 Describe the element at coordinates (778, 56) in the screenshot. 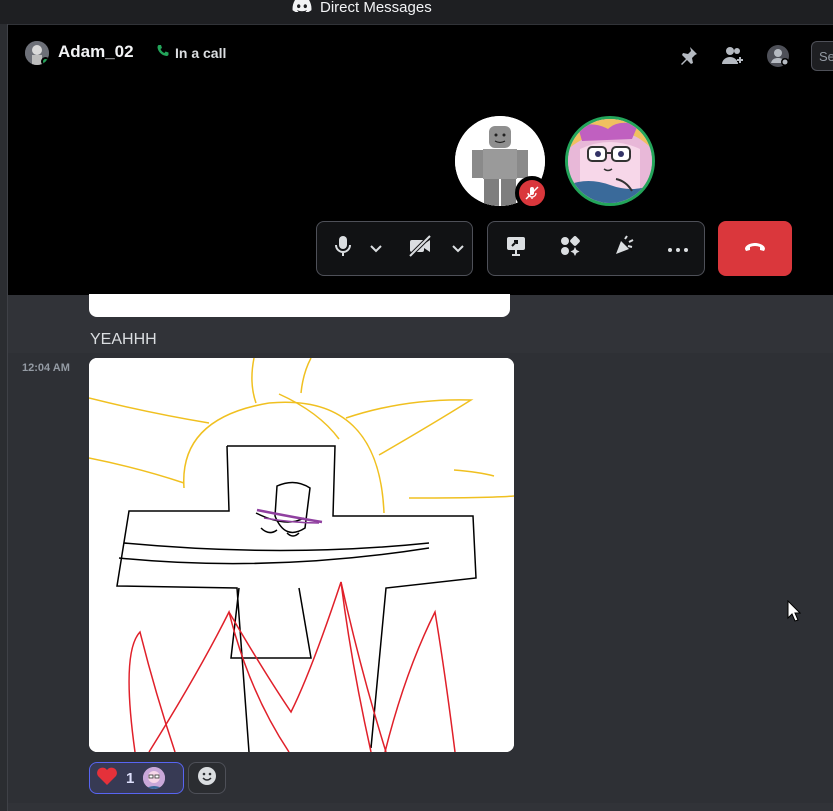

I see `user-profile-icon` at that location.